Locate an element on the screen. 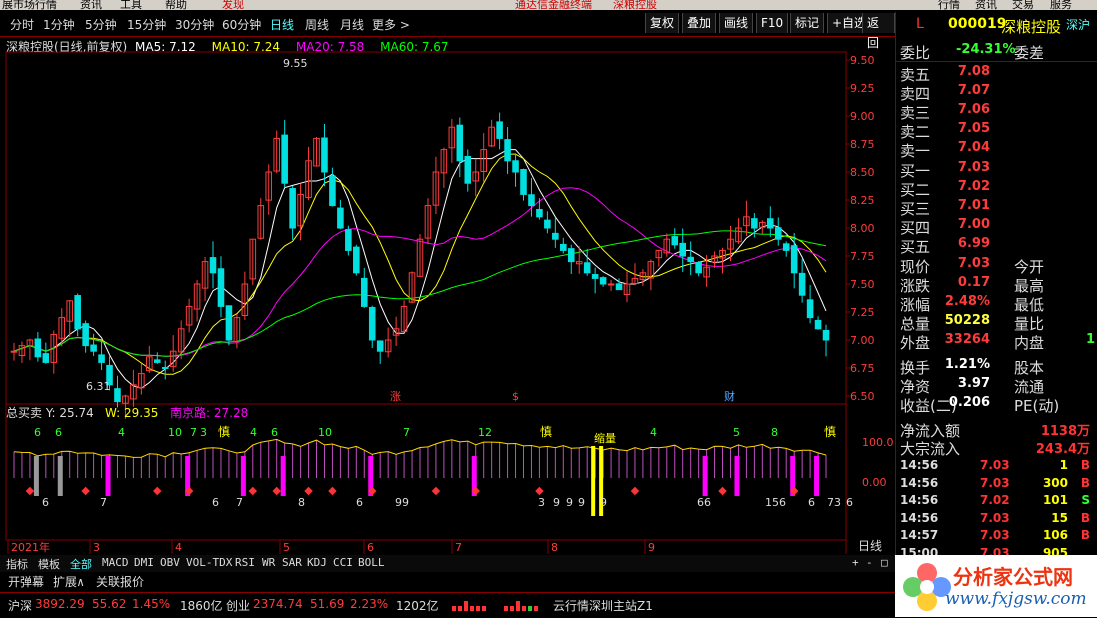 The height and width of the screenshot is (618, 1097). back-button: 返回 is located at coordinates (878, 31).